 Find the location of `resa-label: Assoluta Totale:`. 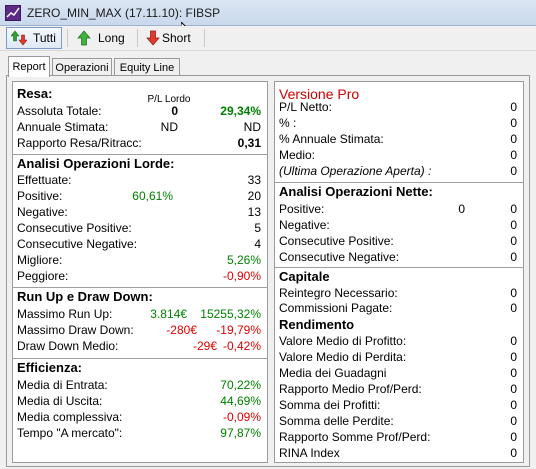

resa-label: Assoluta Totale: is located at coordinates (59, 111).